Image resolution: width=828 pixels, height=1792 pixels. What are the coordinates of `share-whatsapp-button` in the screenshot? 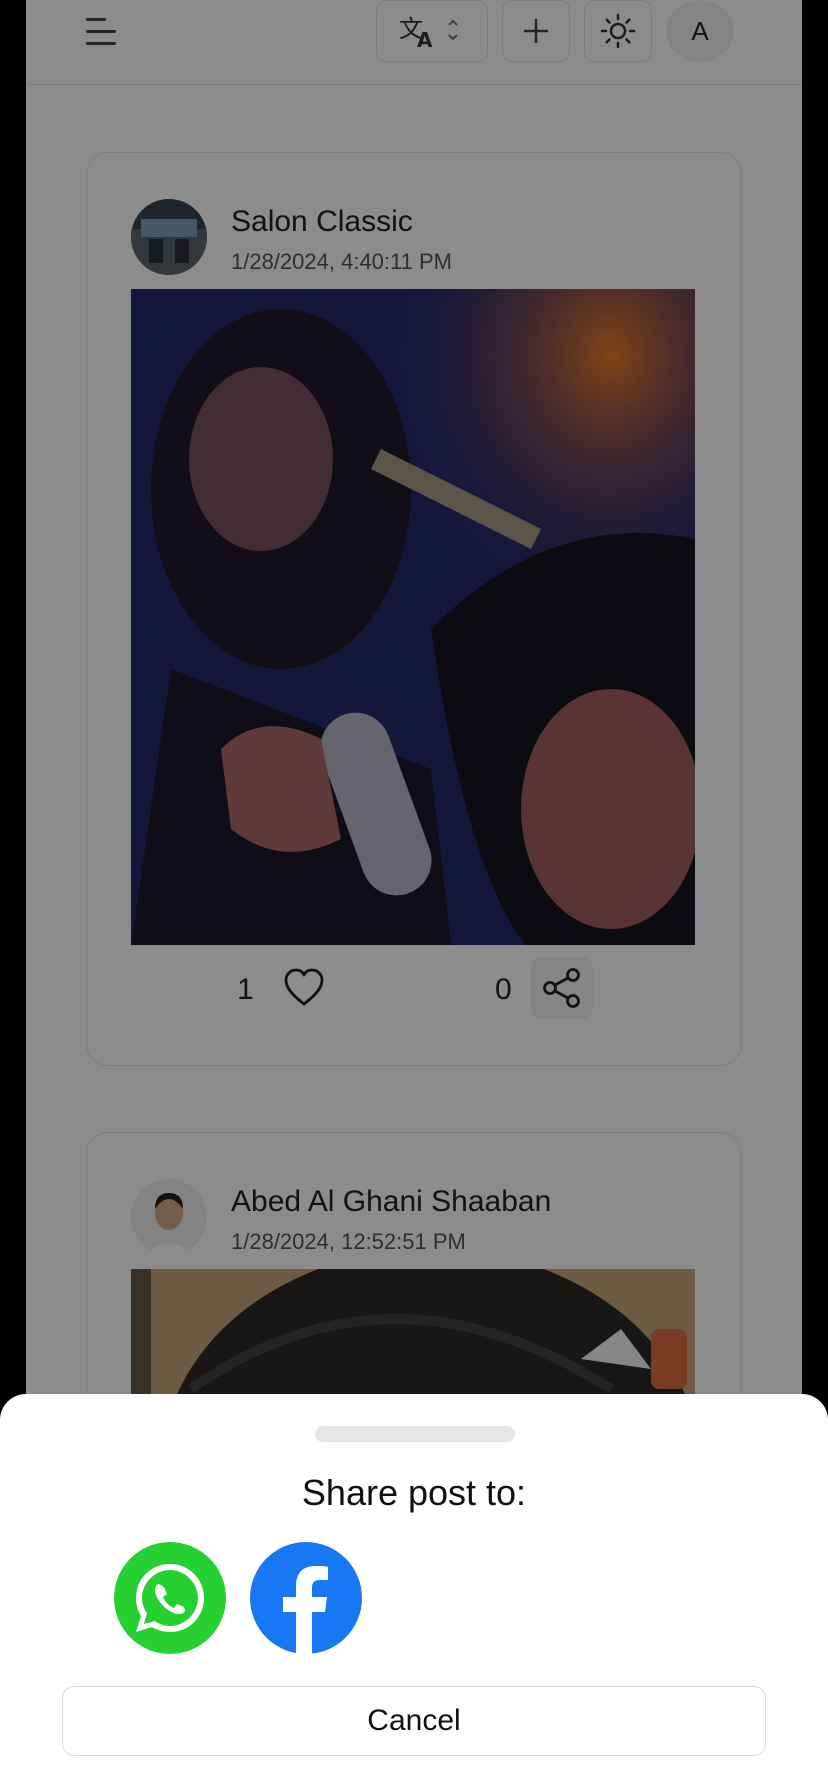 It's located at (170, 1598).